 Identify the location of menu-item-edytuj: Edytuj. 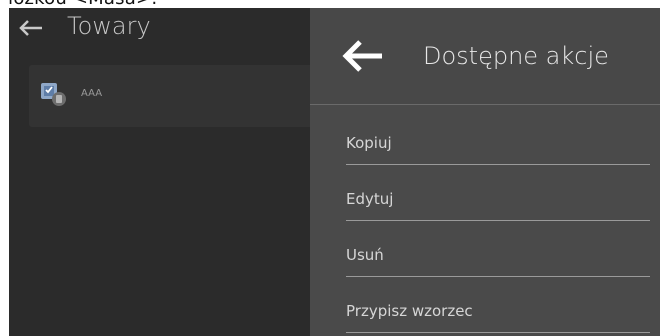
(498, 198).